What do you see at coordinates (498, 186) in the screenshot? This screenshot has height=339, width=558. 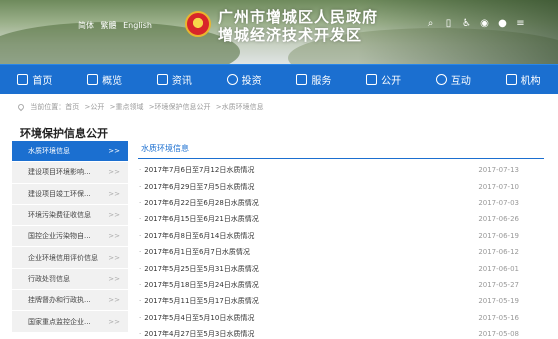 I see `article-date: 2017-07-10` at bounding box center [498, 186].